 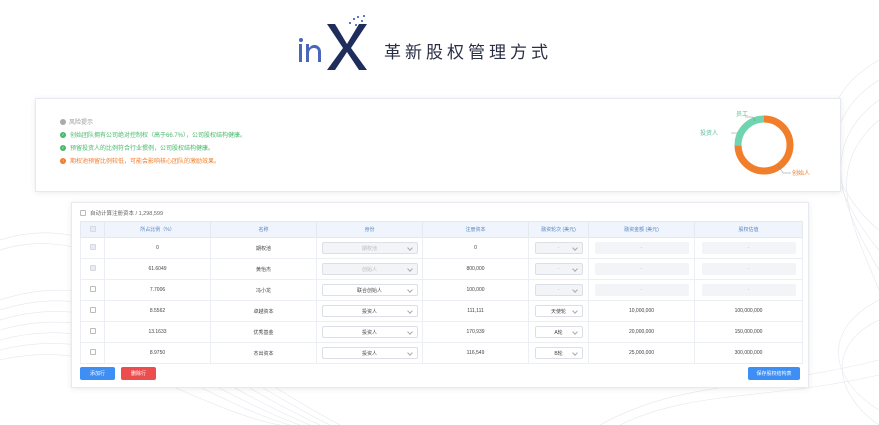 I want to click on amount-cell: -, so click(x=641, y=248).